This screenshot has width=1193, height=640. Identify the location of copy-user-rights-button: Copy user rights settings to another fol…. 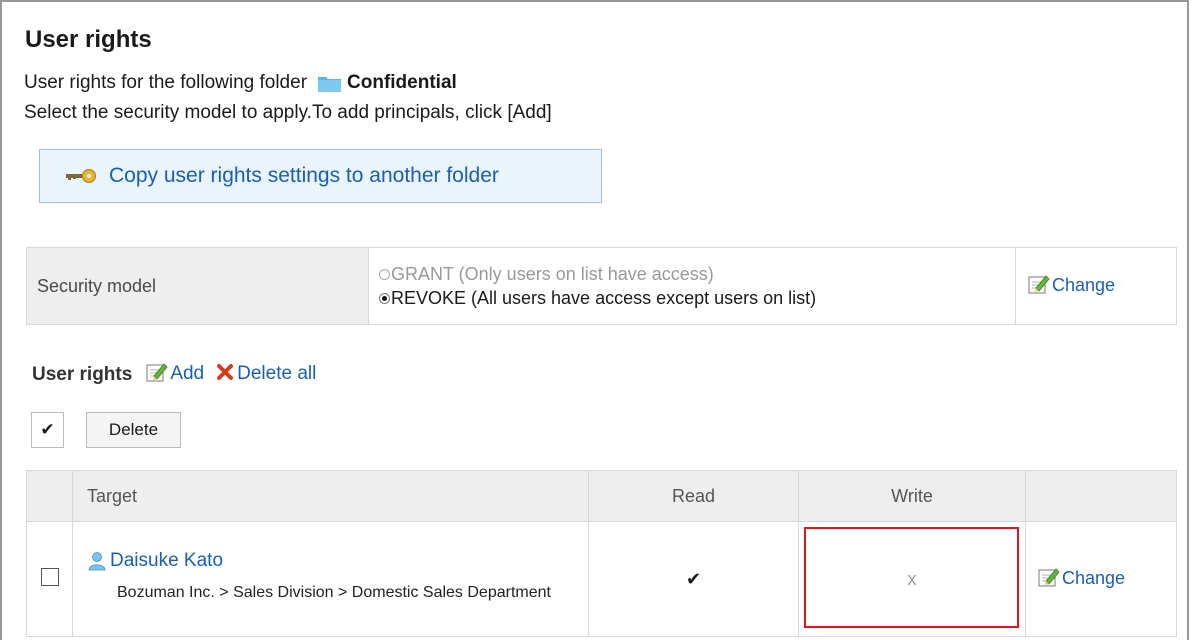
(320, 176).